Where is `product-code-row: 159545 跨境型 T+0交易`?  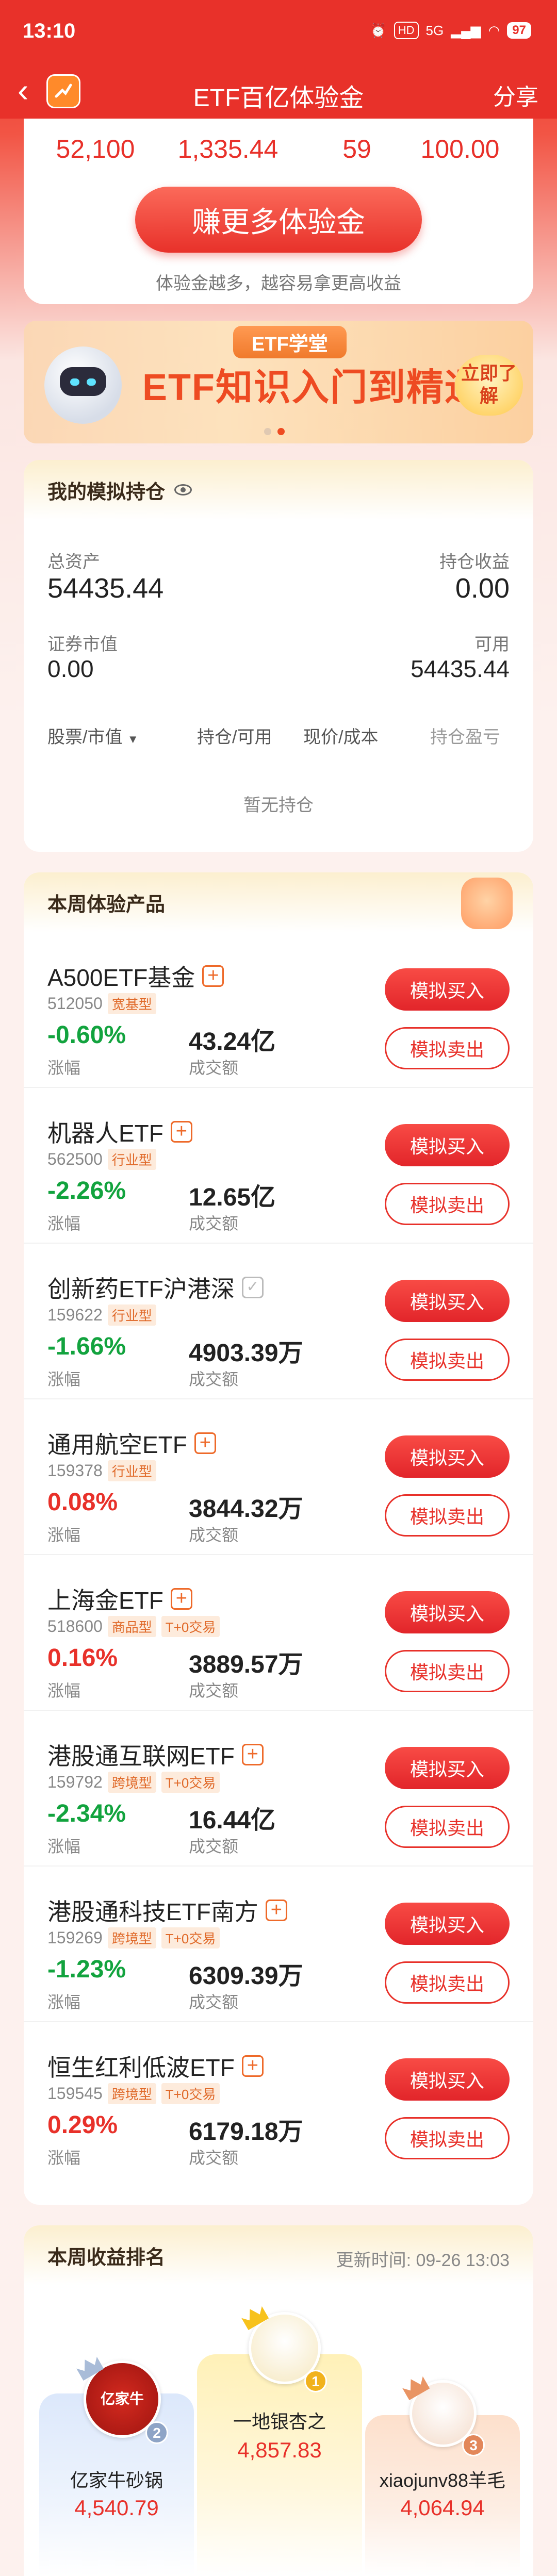 product-code-row: 159545 跨境型 T+0交易 is located at coordinates (134, 2093).